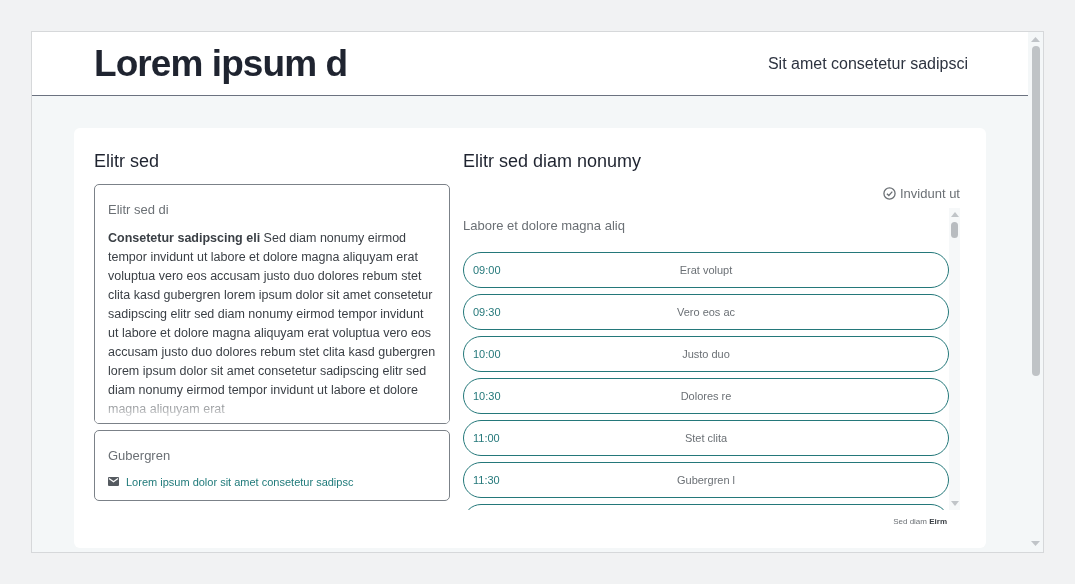 The height and width of the screenshot is (584, 1075). Describe the element at coordinates (127, 161) in the screenshot. I see `section-heading: Elitr sed` at that location.